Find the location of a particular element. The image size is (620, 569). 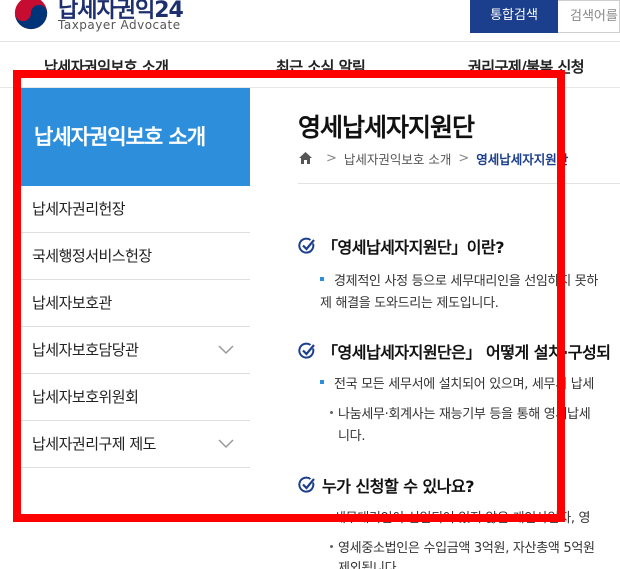

section-title: 「영세납세자지원단은」 어떻게 설치·구성되 is located at coordinates (454, 351).